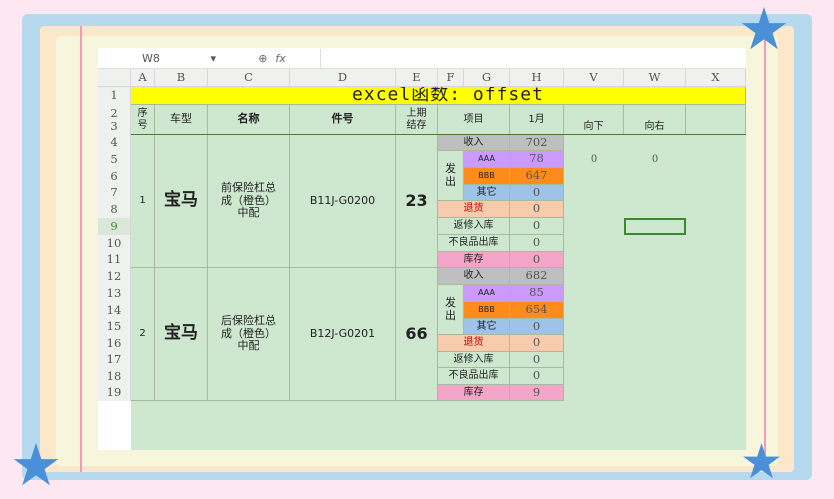  Describe the element at coordinates (114, 343) in the screenshot. I see `row-header: 16` at that location.